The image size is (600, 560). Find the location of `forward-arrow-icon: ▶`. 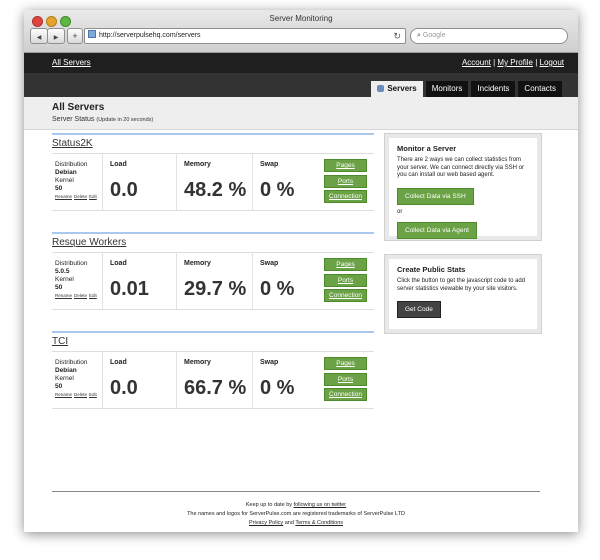

forward-arrow-icon: ▶ is located at coordinates (56, 38).